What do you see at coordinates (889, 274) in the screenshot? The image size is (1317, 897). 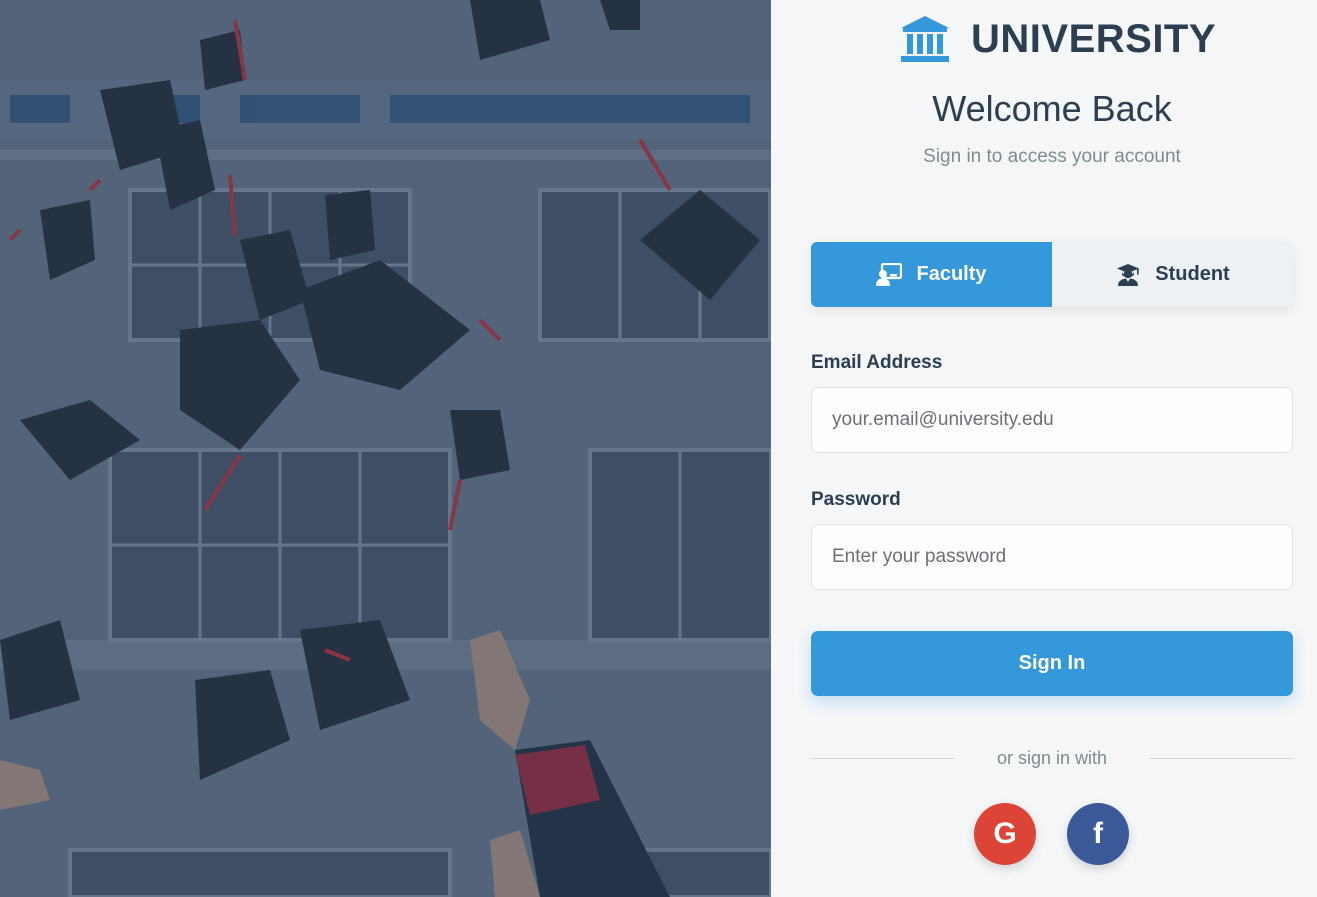 I see `chalkboard-teacher-icon` at bounding box center [889, 274].